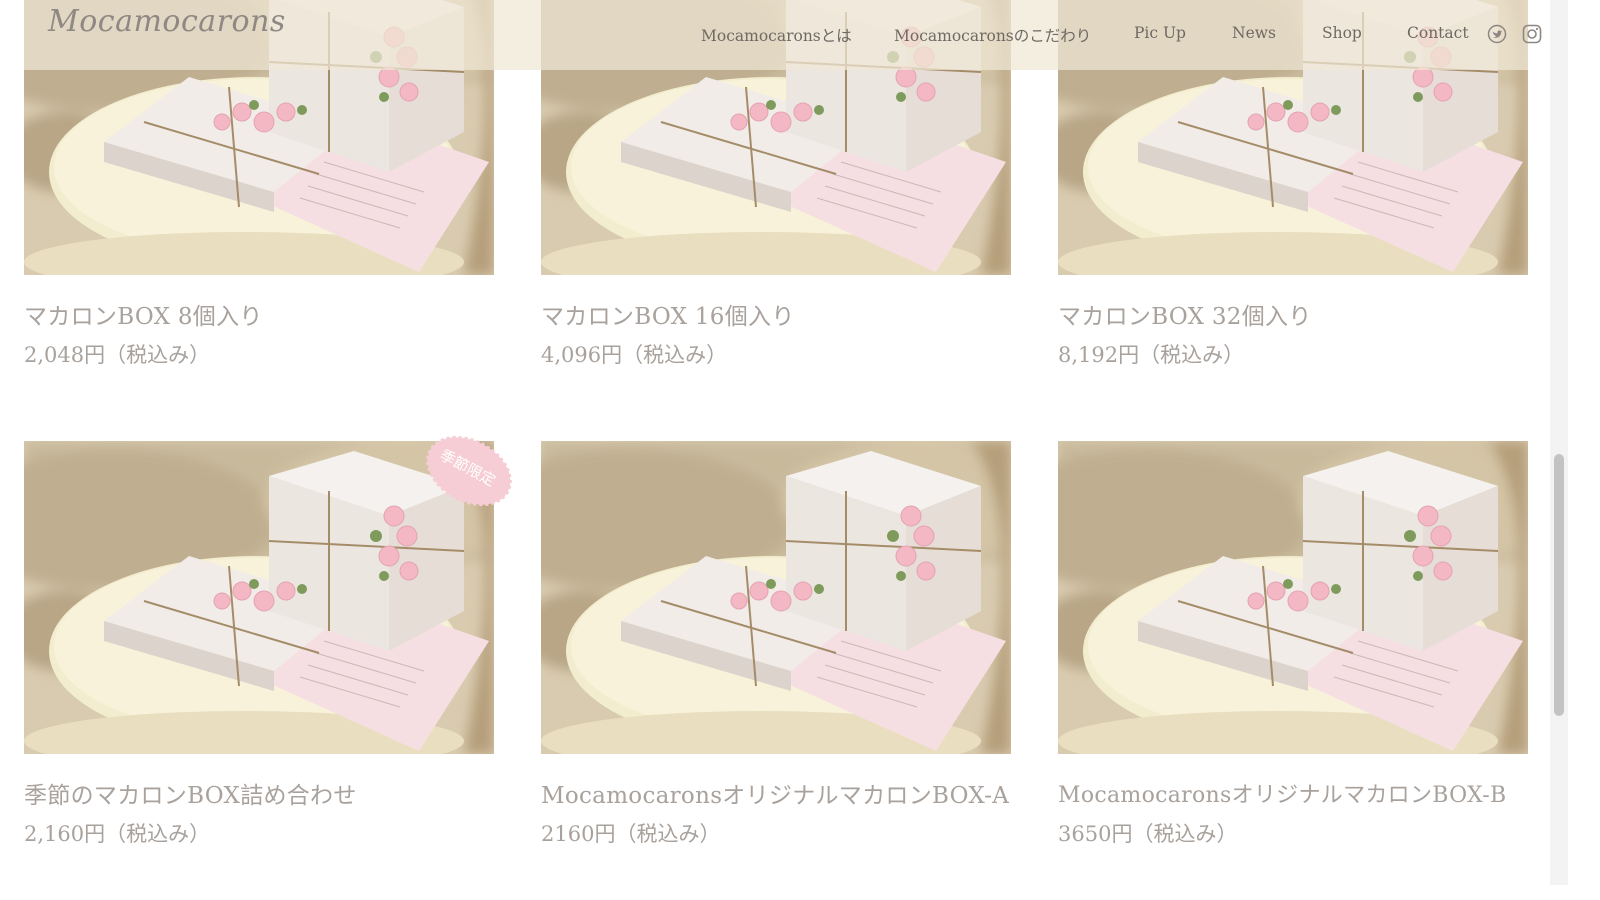 The image size is (1600, 900). What do you see at coordinates (1532, 36) in the screenshot?
I see `instagram-icon` at bounding box center [1532, 36].